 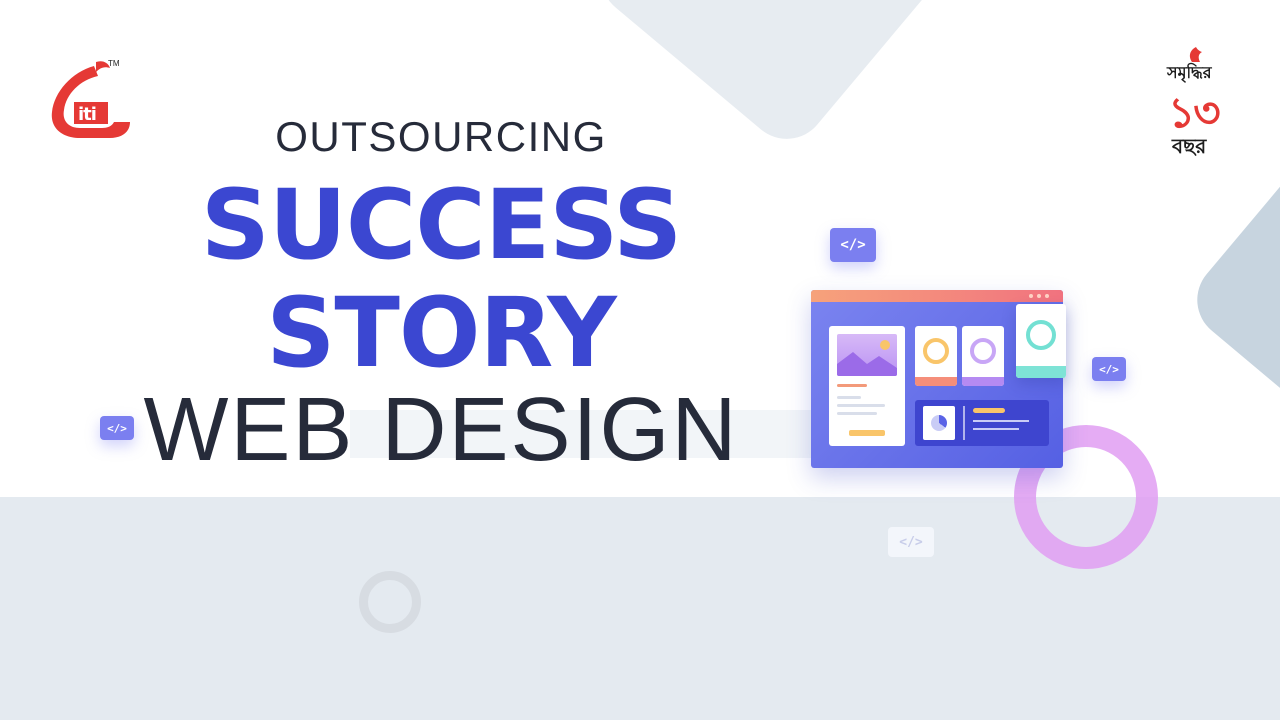 What do you see at coordinates (937, 296) in the screenshot?
I see `window-title-bar` at bounding box center [937, 296].